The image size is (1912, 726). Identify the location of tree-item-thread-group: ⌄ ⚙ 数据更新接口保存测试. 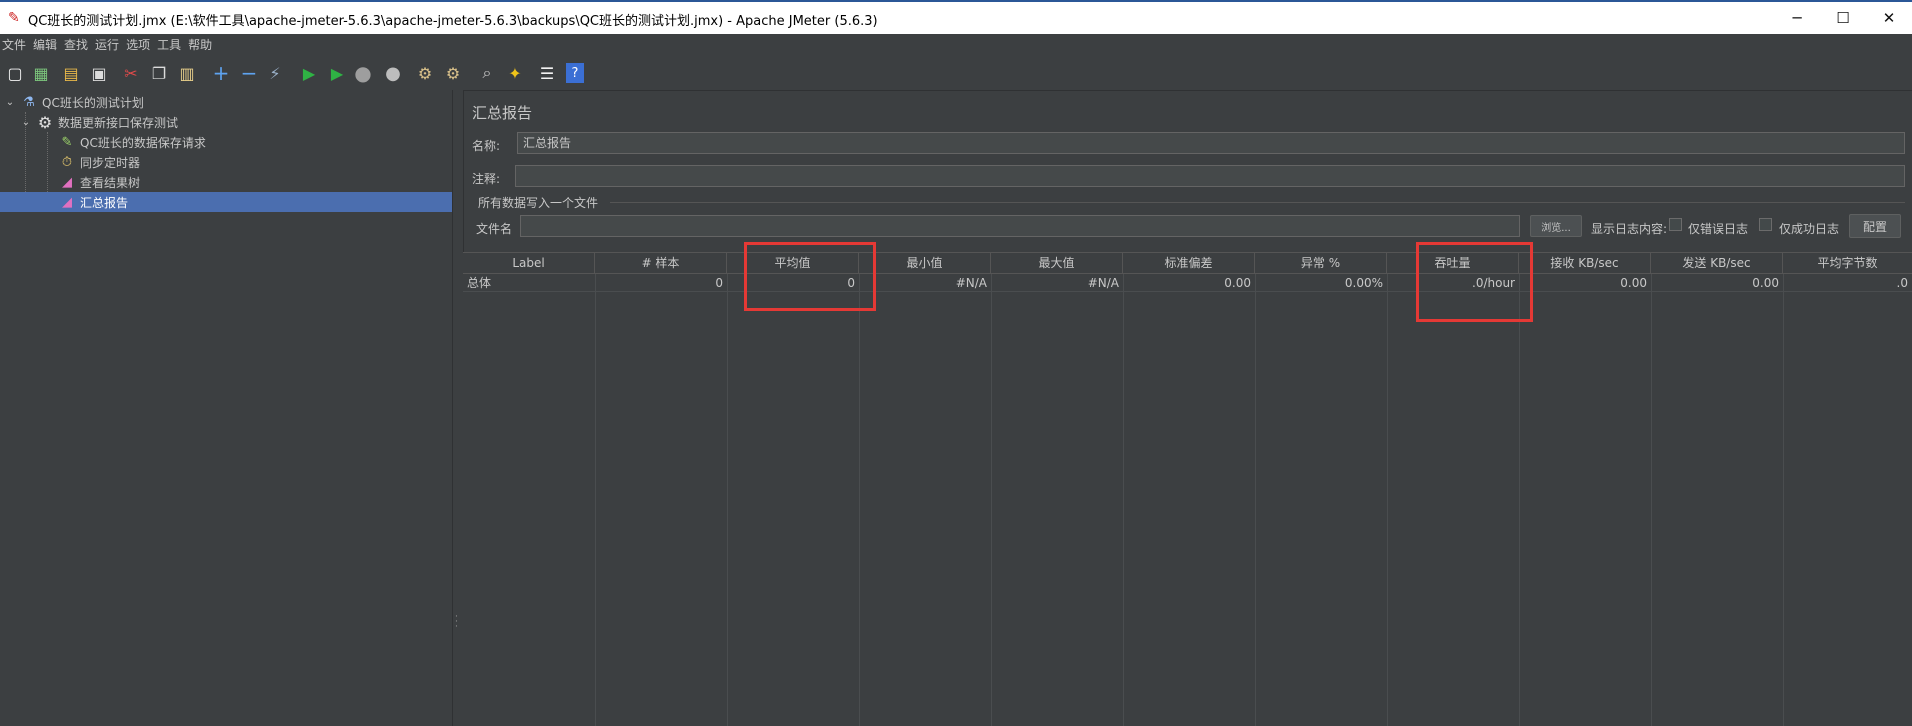
(99, 122).